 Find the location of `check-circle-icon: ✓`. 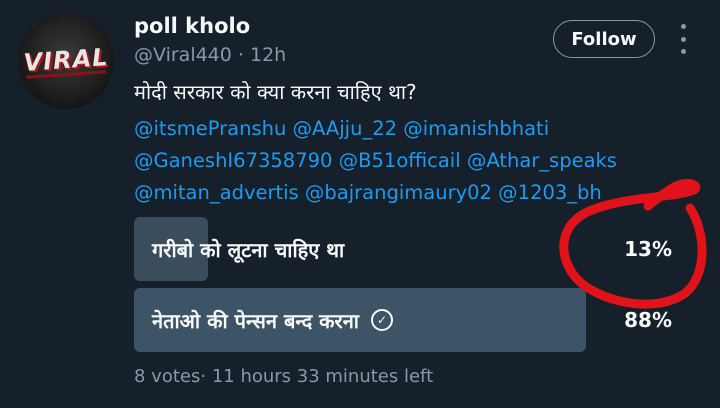

check-circle-icon: ✓ is located at coordinates (382, 320).